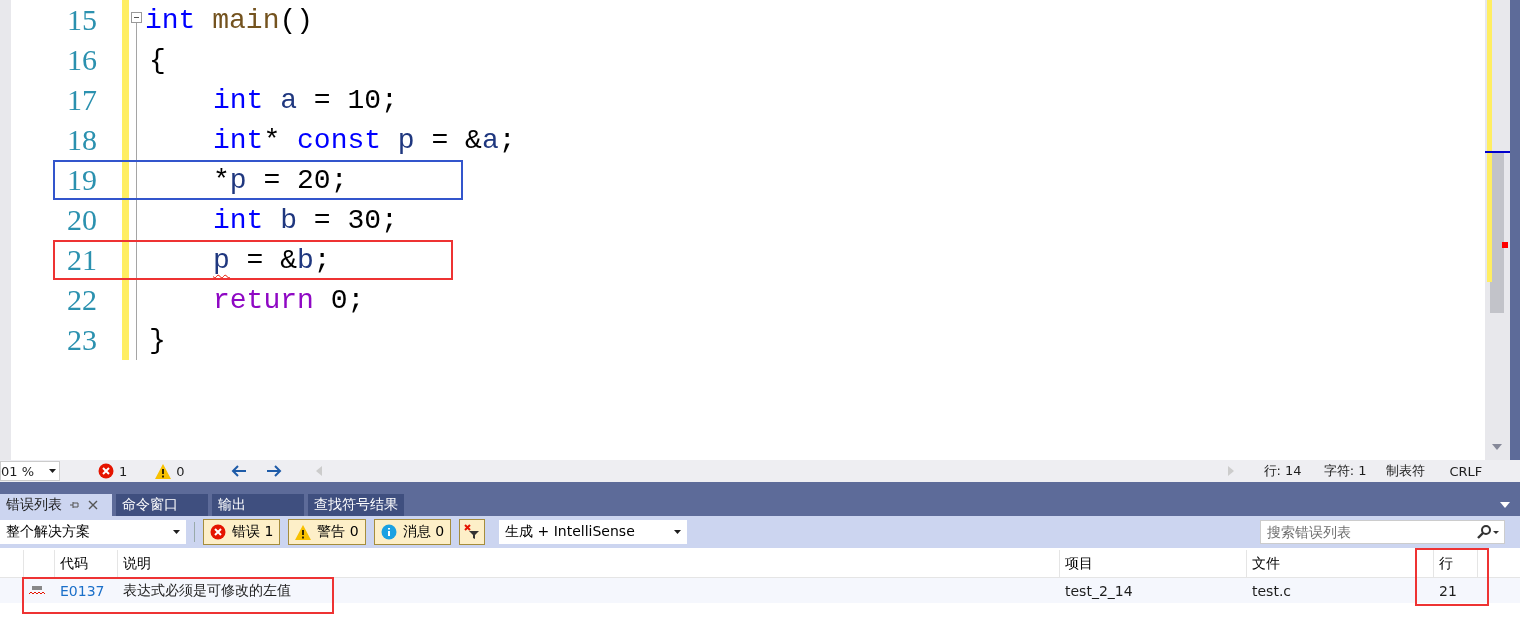  What do you see at coordinates (136, 17) in the screenshot?
I see `collapse-icon` at bounding box center [136, 17].